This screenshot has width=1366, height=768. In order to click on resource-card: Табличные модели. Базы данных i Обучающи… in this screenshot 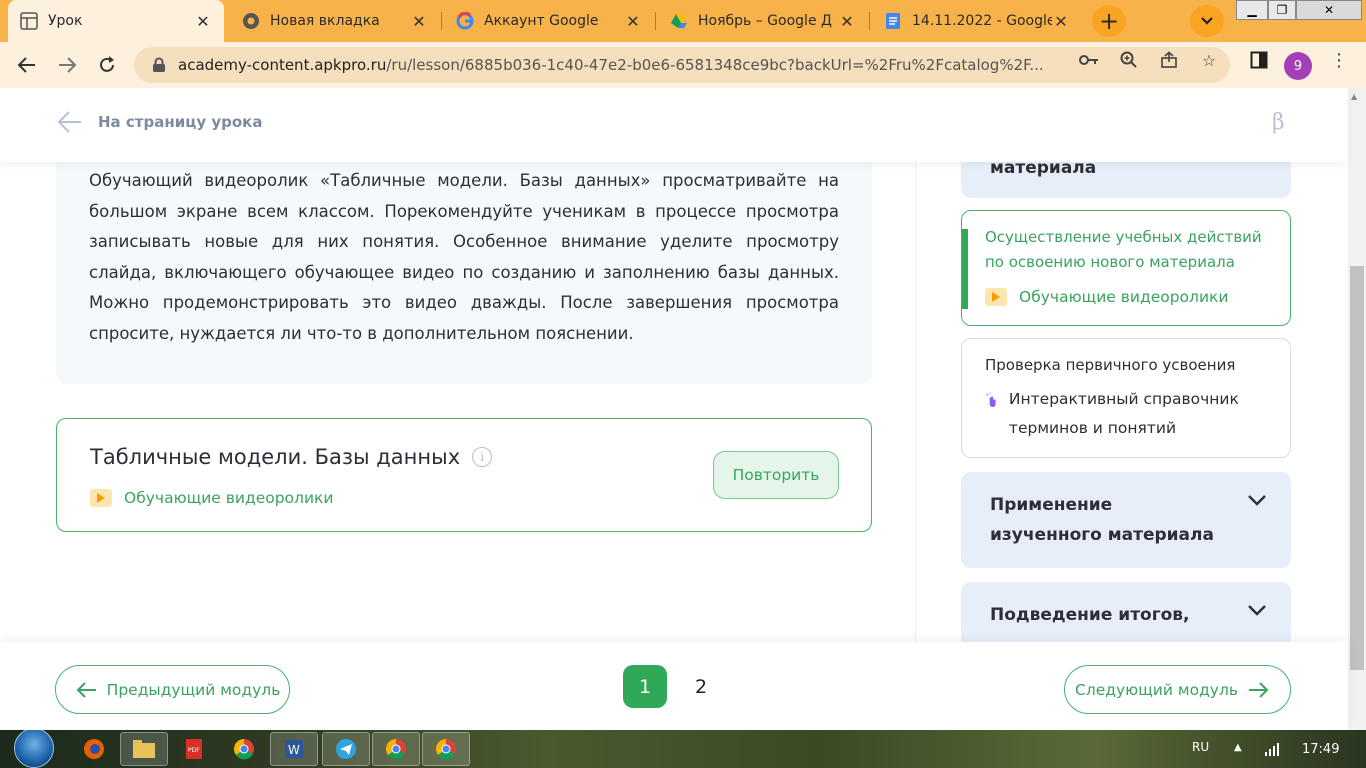, I will do `click(464, 475)`.